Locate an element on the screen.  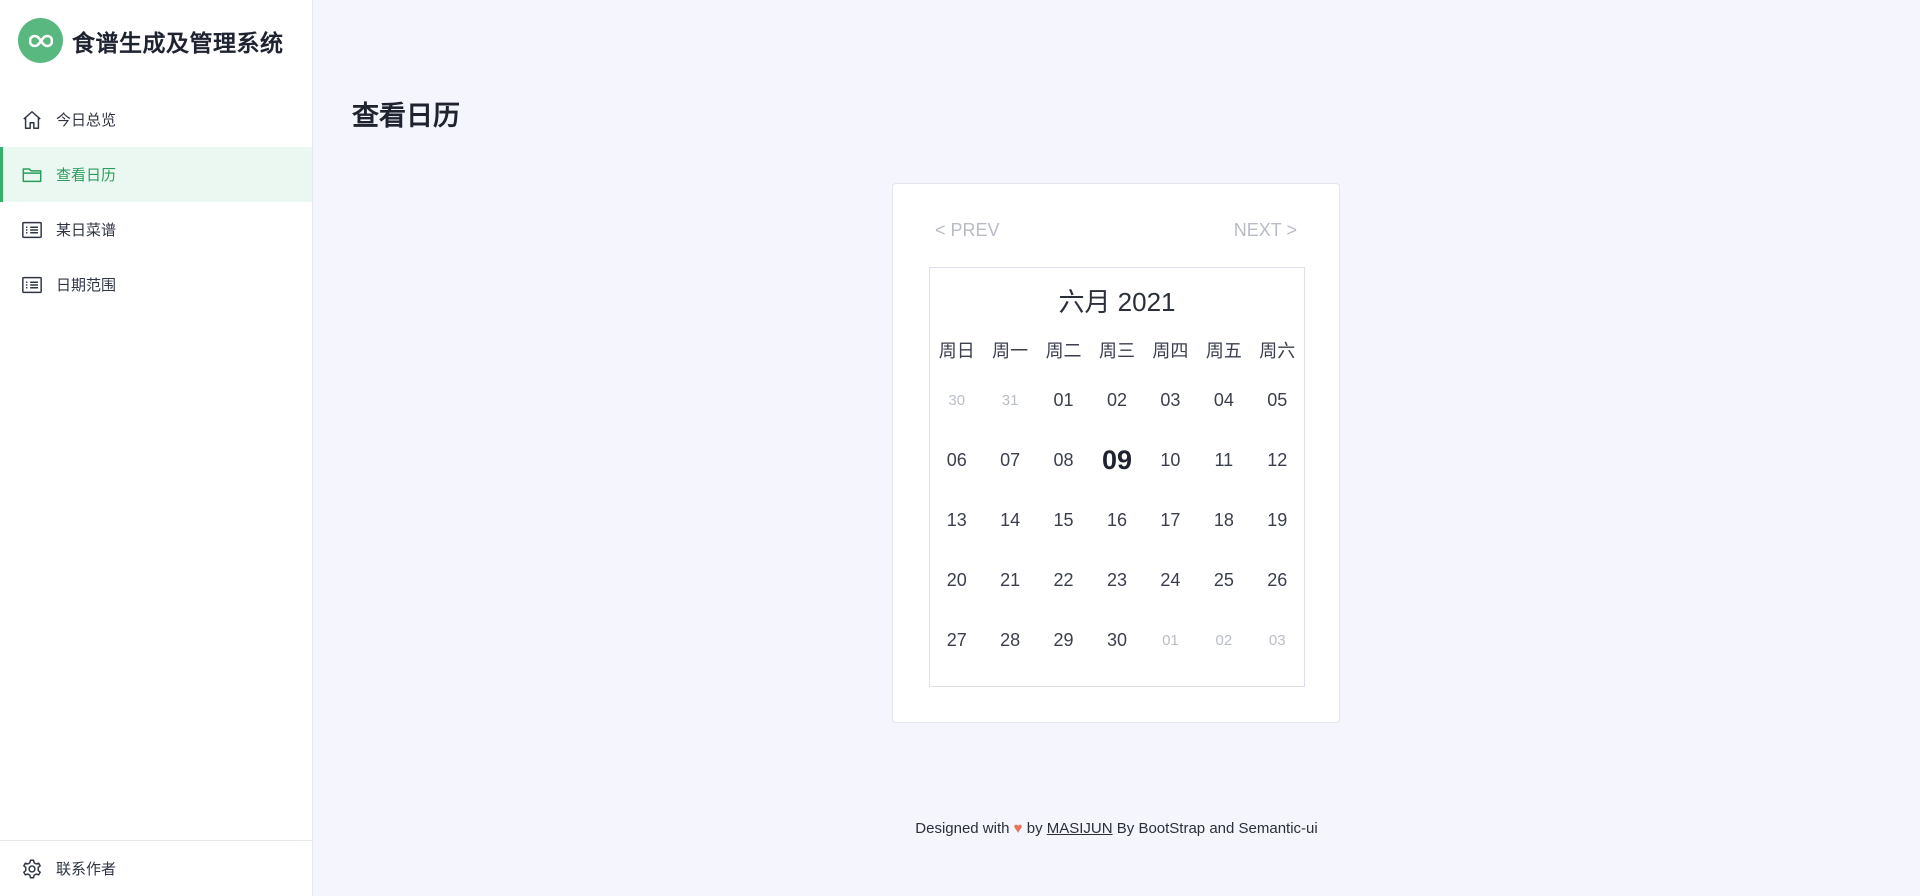
calendar-day-today: 09 is located at coordinates (1116, 460).